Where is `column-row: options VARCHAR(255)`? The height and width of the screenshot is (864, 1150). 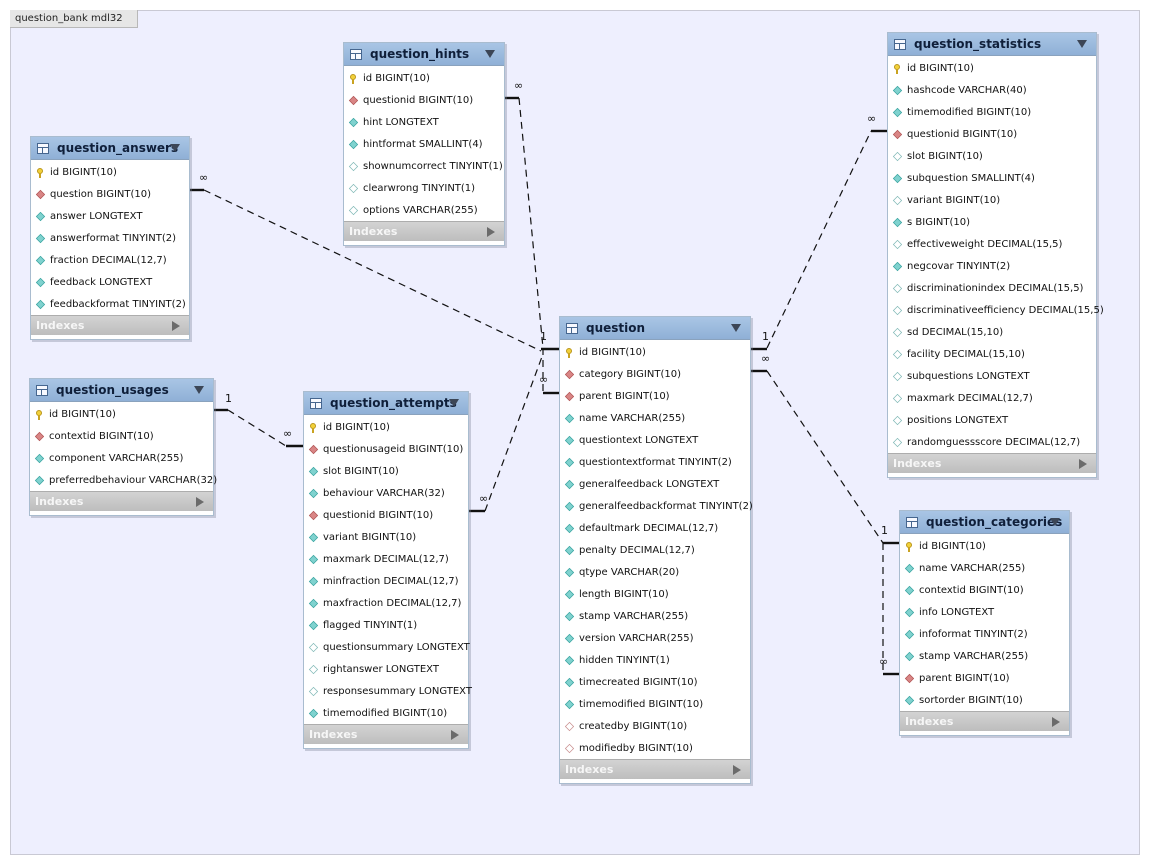
column-row: options VARCHAR(255) is located at coordinates (424, 210).